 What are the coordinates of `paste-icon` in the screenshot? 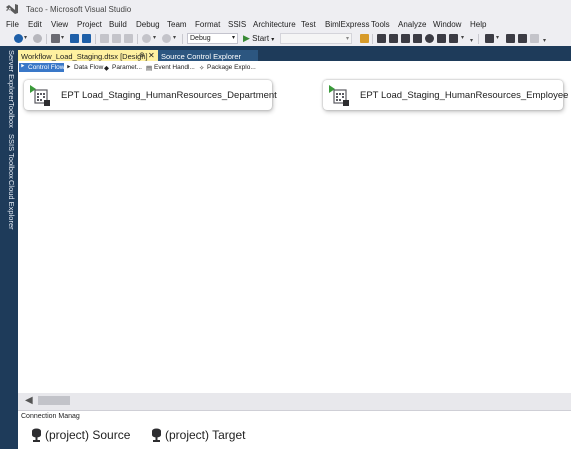 It's located at (128, 38).